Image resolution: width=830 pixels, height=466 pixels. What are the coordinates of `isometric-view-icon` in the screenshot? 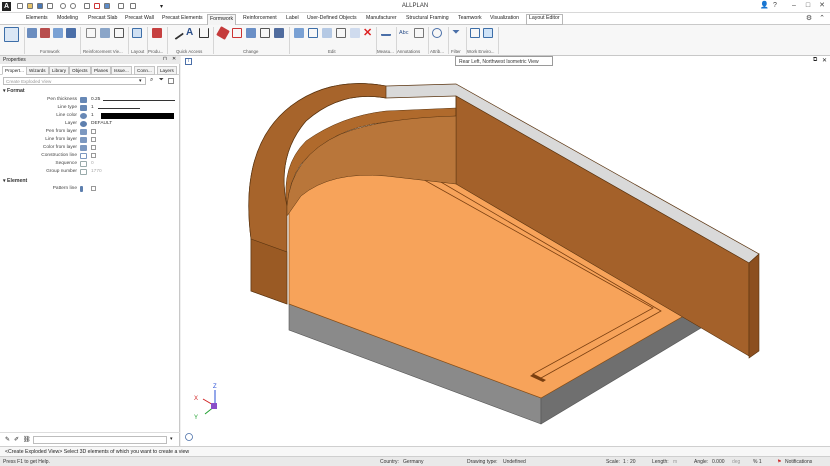 It's located at (488, 33).